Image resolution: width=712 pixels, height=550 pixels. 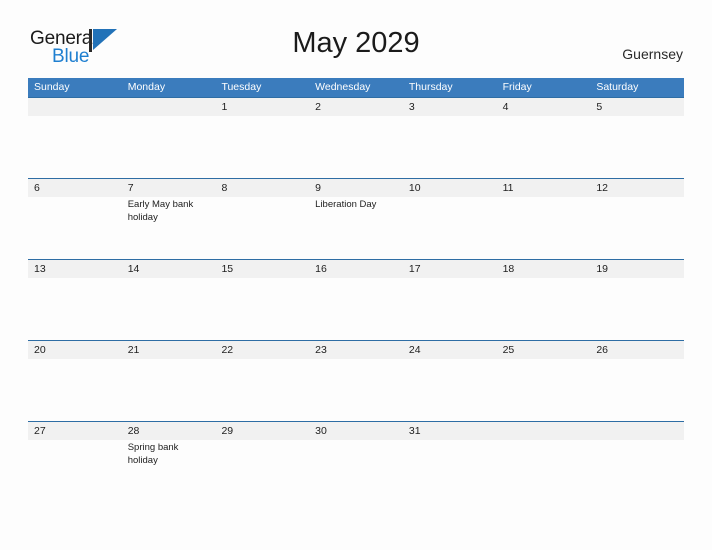 I want to click on day-number: 29, so click(x=227, y=431).